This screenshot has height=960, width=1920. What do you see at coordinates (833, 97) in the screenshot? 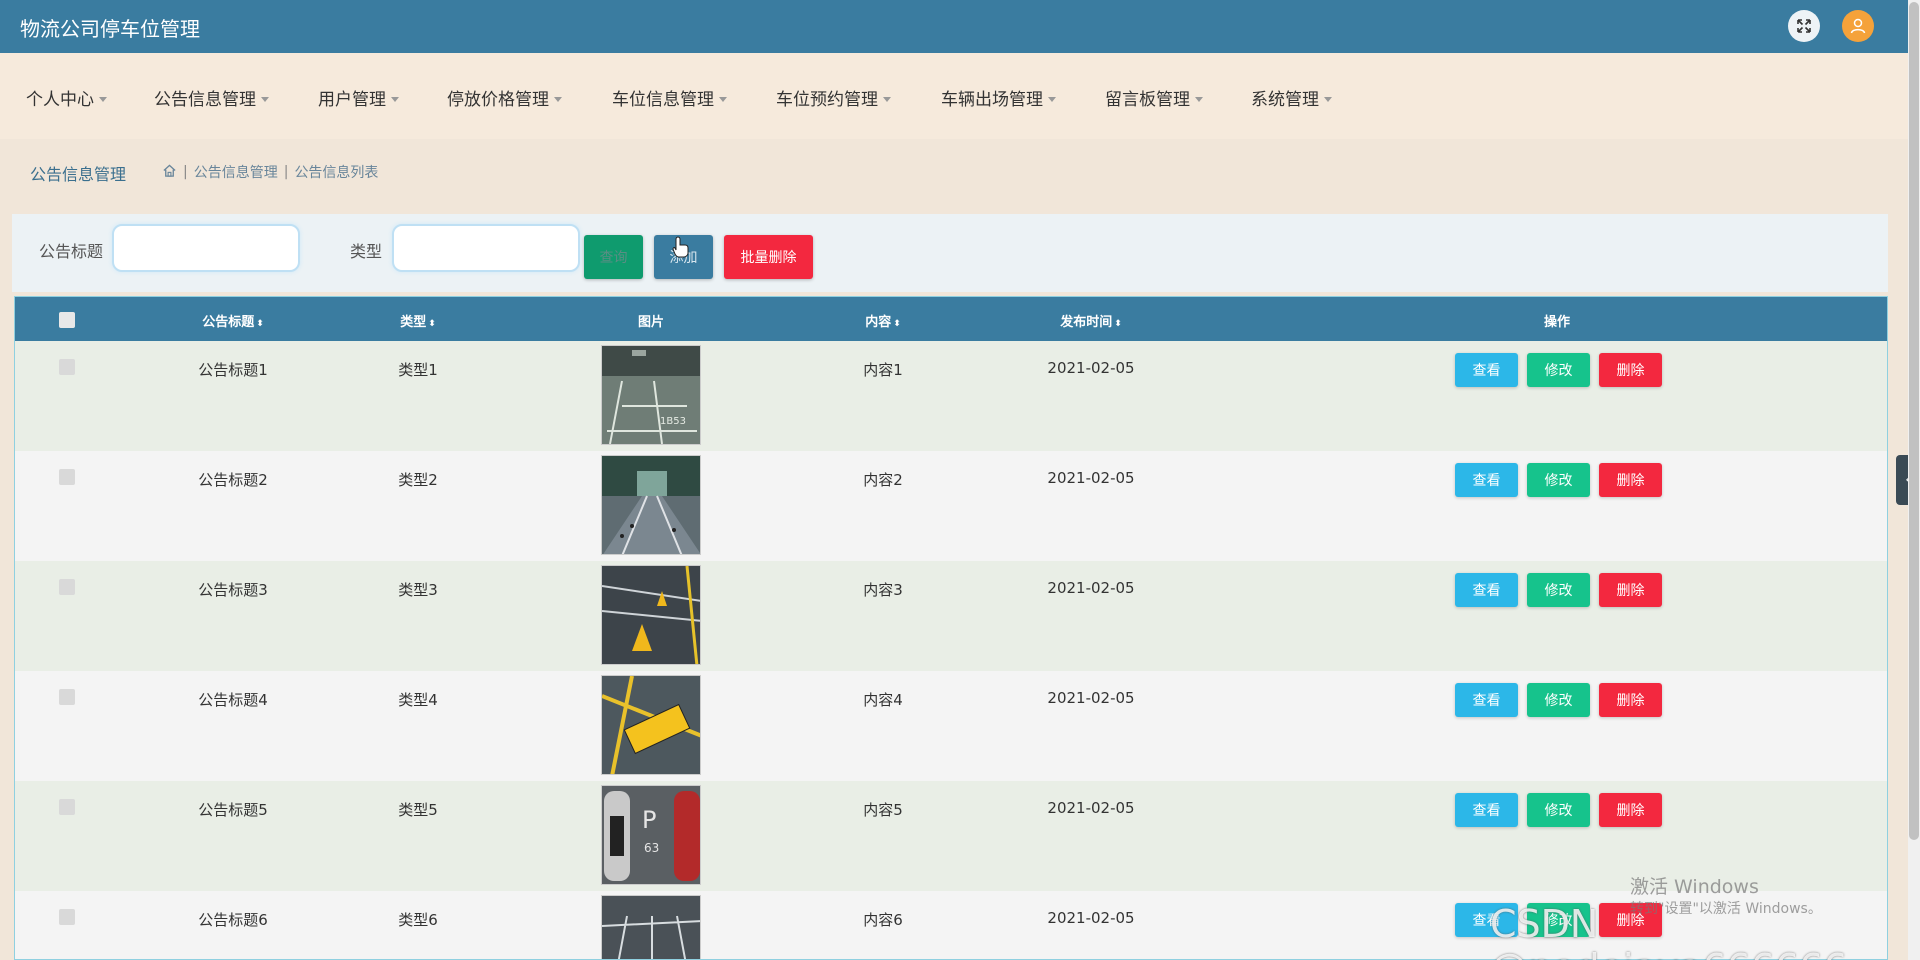
I see `nav-reservation: 车位预约管理` at bounding box center [833, 97].